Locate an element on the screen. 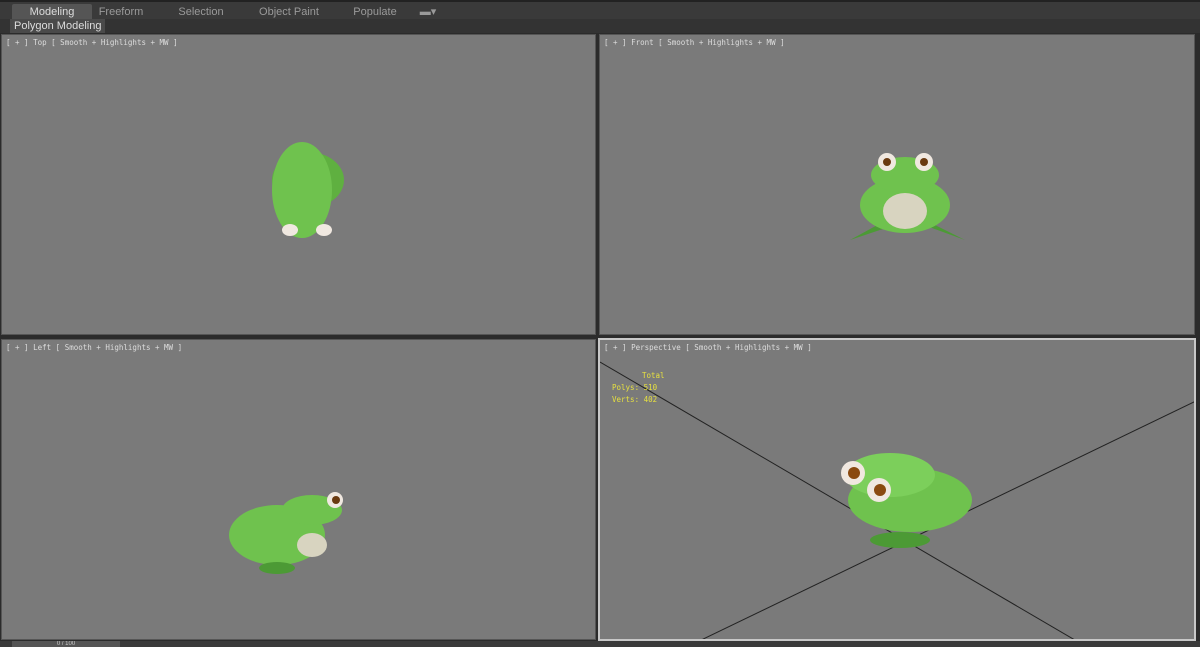  stats-verts: Verts: 402 is located at coordinates (635, 399).